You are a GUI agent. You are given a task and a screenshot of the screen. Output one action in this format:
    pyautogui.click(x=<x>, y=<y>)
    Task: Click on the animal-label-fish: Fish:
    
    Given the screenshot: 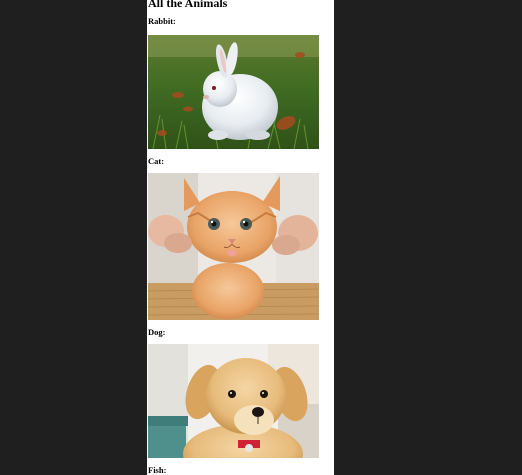 What is the action you would take?
    pyautogui.click(x=157, y=470)
    